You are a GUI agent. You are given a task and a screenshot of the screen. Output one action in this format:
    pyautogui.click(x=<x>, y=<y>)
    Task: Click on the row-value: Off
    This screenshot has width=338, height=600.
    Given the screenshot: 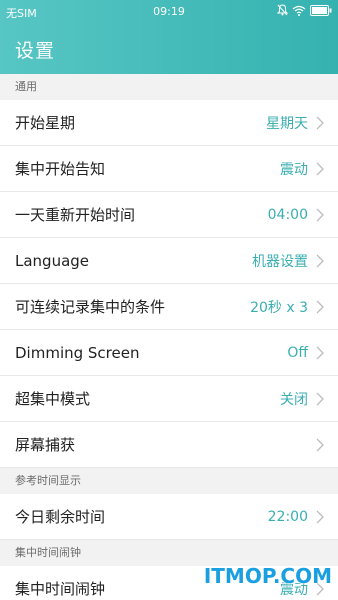 What is the action you would take?
    pyautogui.click(x=297, y=352)
    